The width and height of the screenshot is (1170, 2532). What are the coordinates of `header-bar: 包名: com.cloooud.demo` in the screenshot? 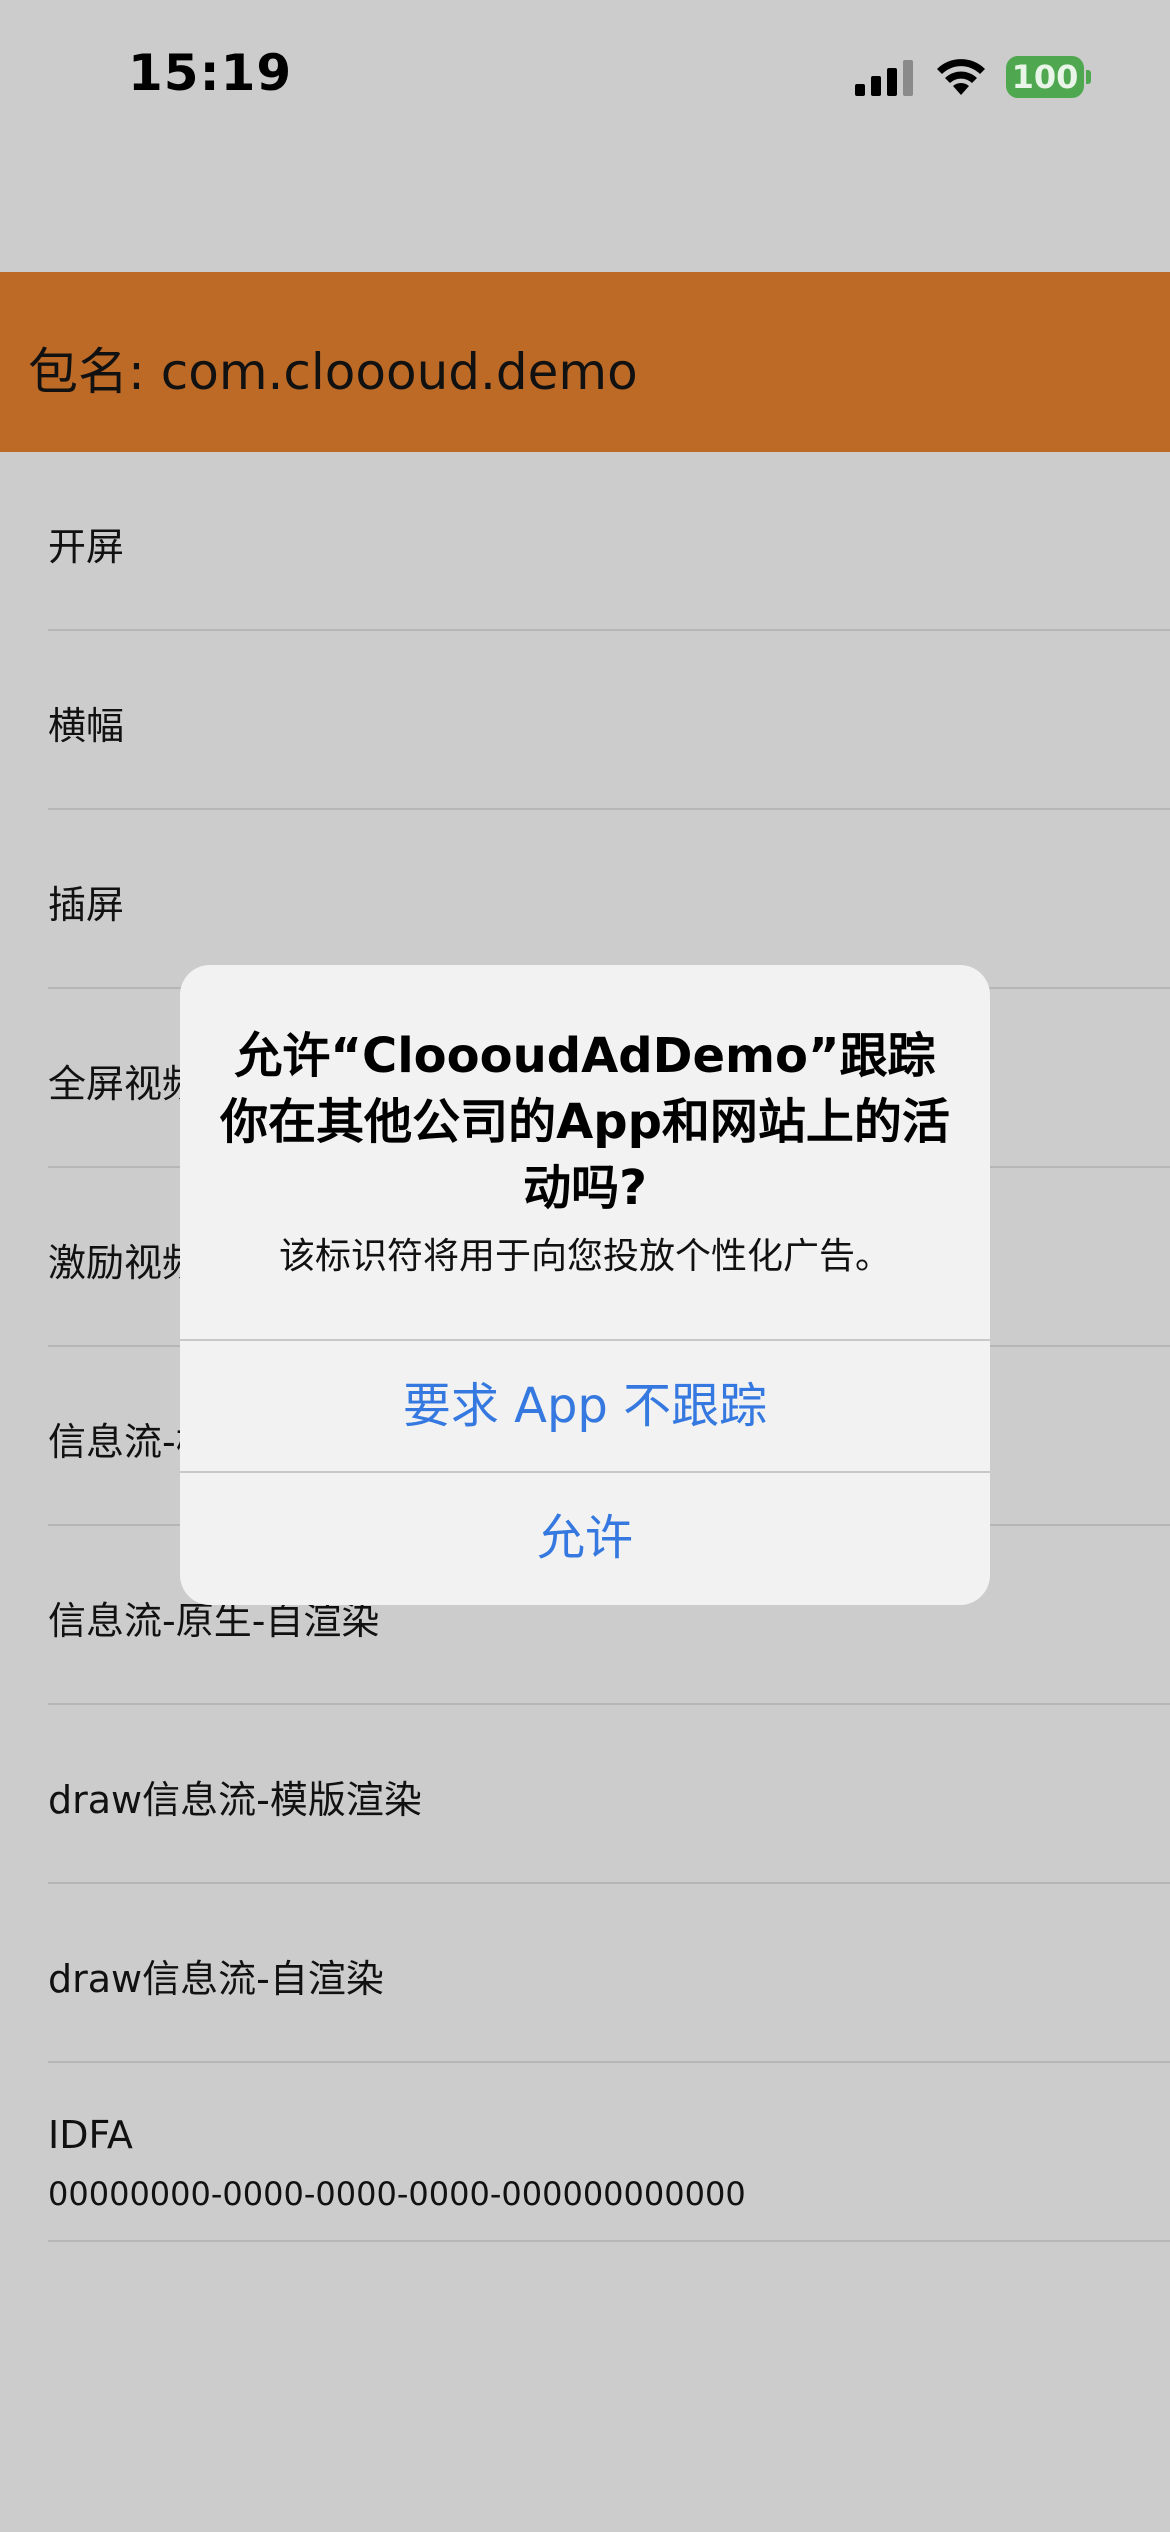 It's located at (585, 362).